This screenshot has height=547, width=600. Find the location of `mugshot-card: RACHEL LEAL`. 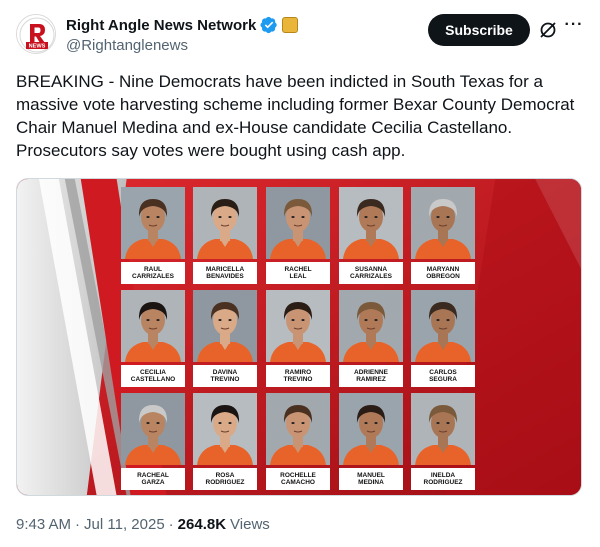

mugshot-card: RACHEL LEAL is located at coordinates (298, 235).